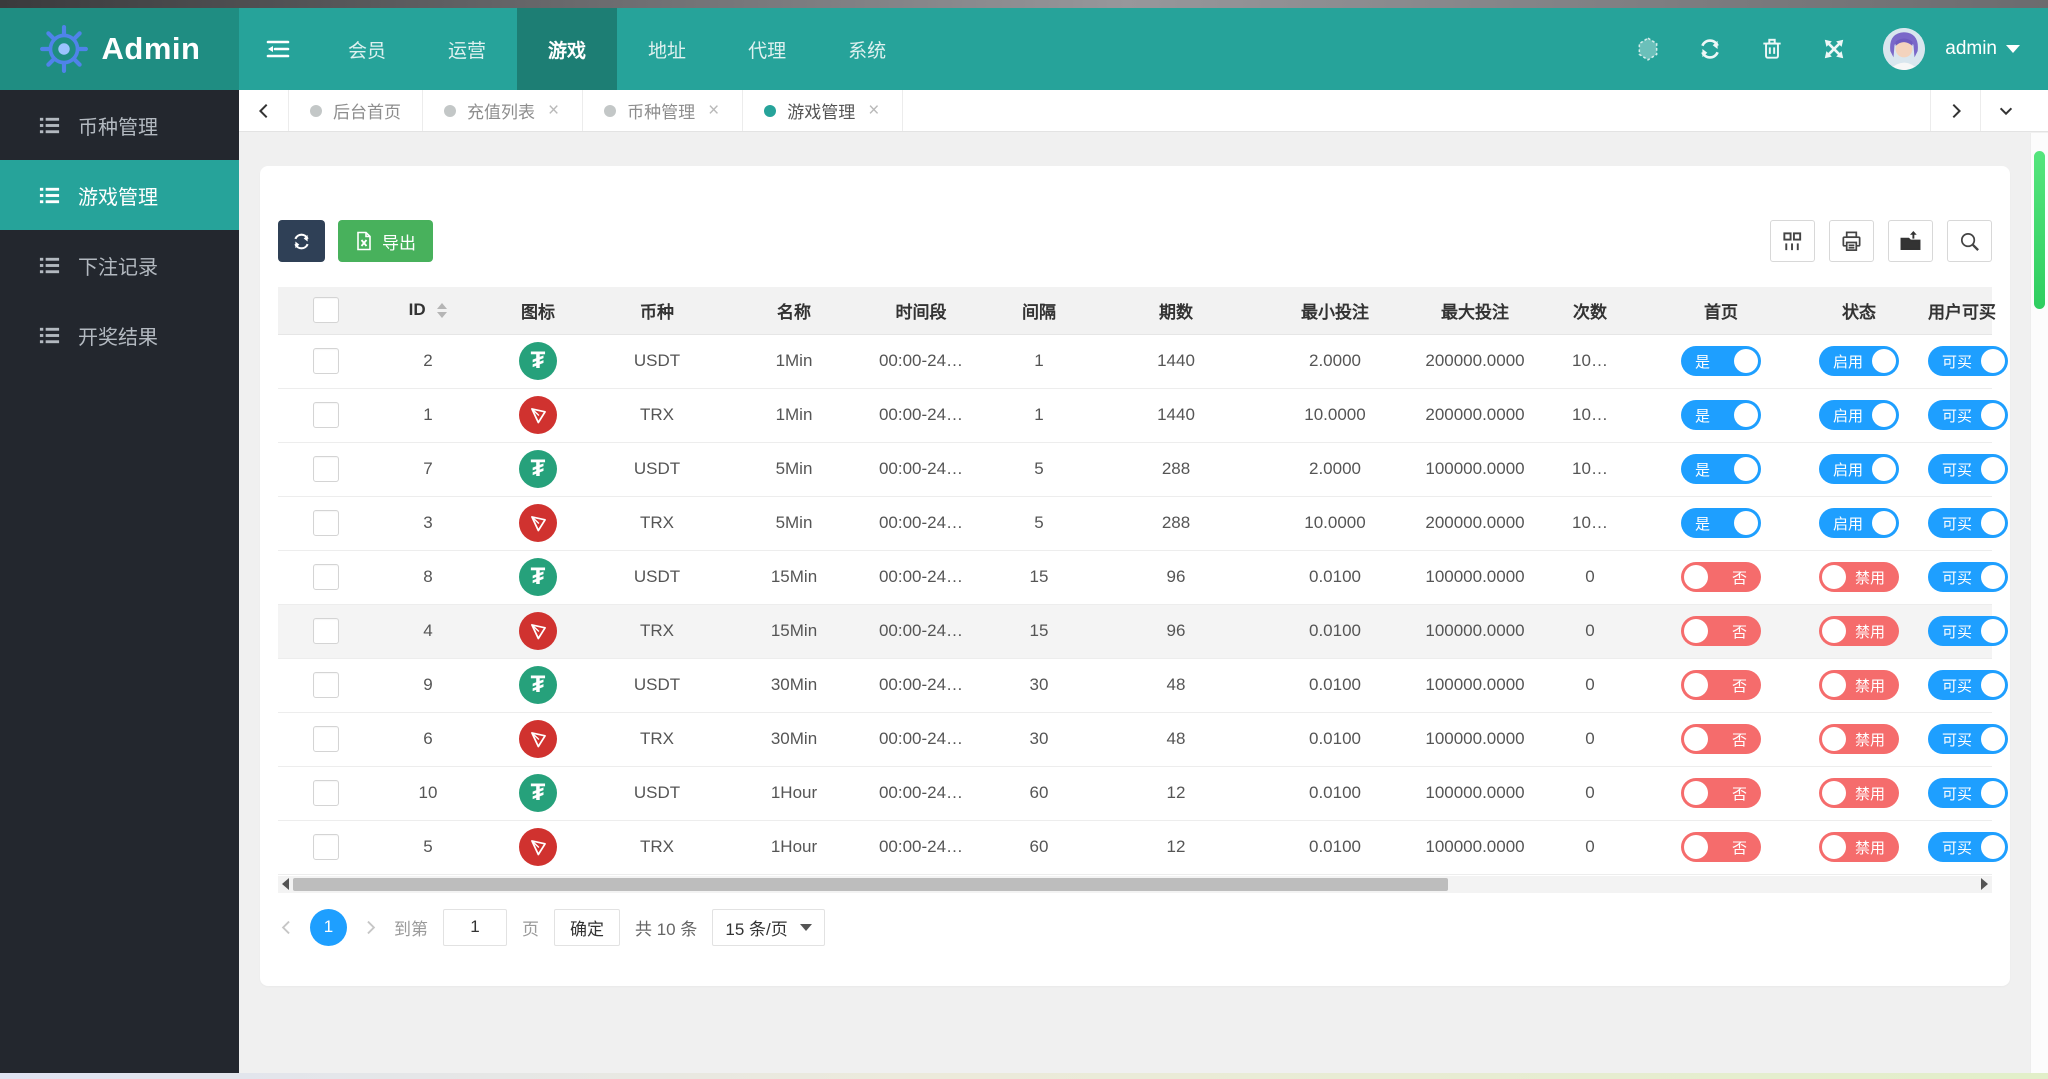 This screenshot has width=2048, height=1079. What do you see at coordinates (1962, 311) in the screenshot?
I see `table-header-cell: 用户可买` at bounding box center [1962, 311].